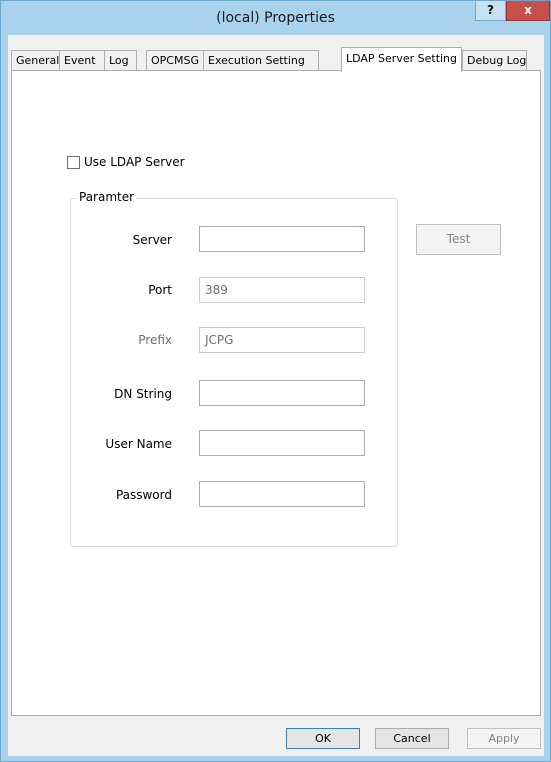 This screenshot has width=551, height=762. I want to click on tab-debug-log: Debug Log, so click(494, 60).